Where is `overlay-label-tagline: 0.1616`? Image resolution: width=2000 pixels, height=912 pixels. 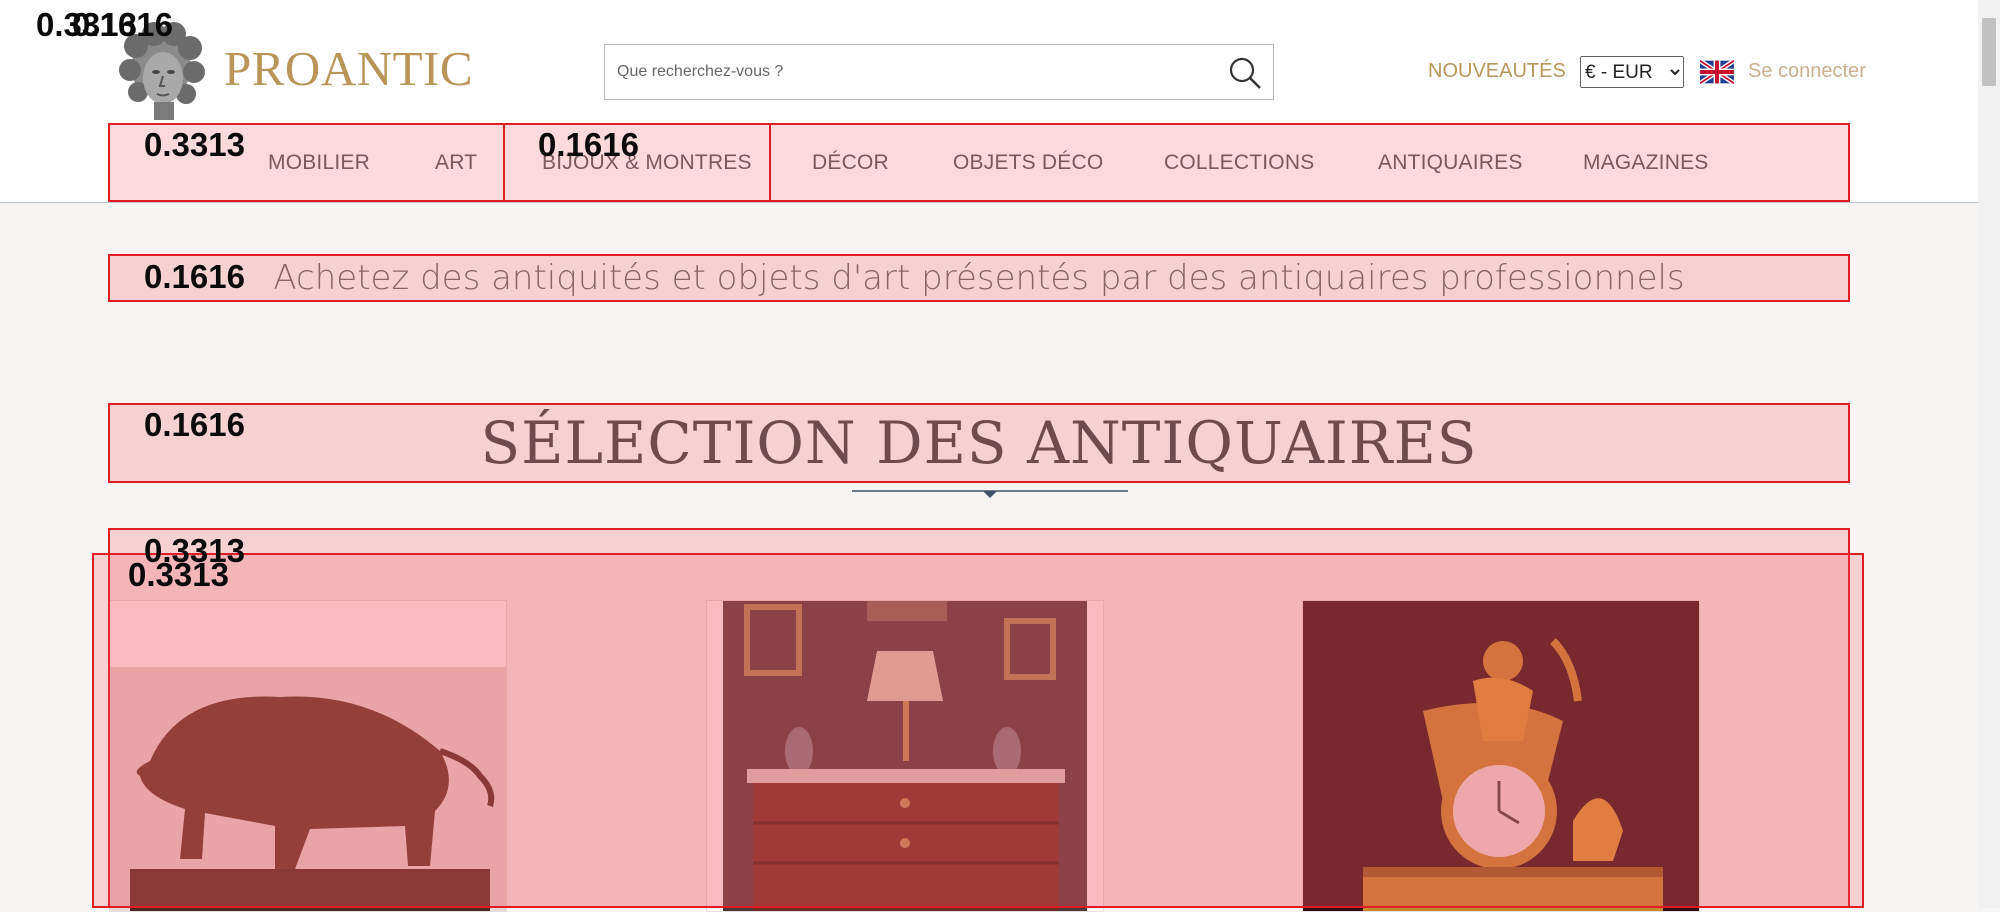 overlay-label-tagline: 0.1616 is located at coordinates (194, 276).